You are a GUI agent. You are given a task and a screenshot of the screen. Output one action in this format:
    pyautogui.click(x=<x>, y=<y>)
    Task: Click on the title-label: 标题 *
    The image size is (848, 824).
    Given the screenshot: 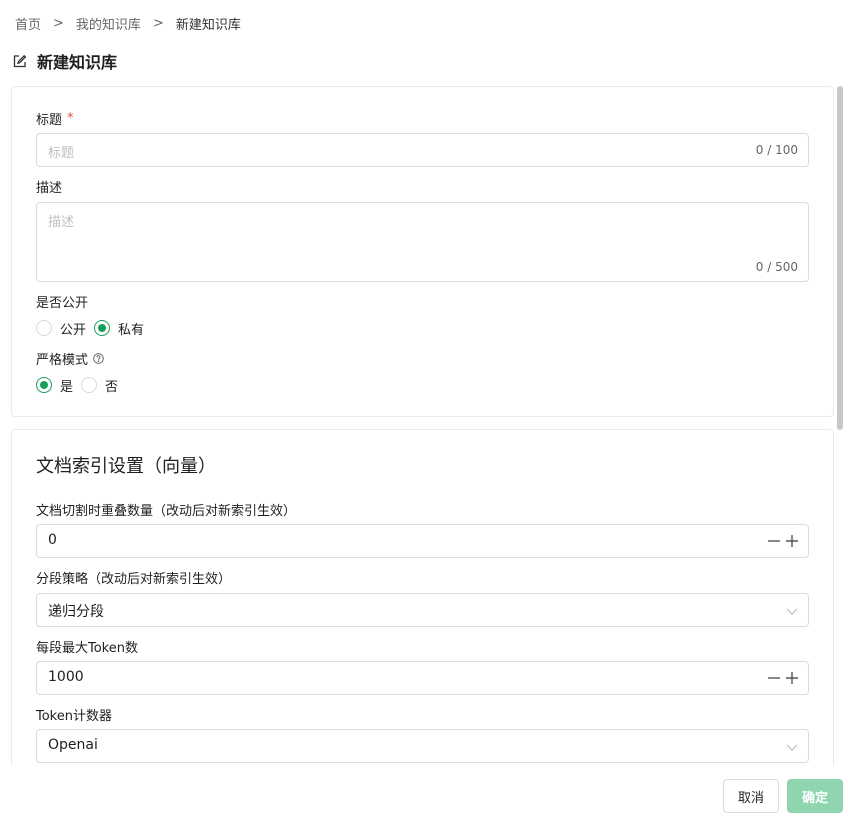 What is the action you would take?
    pyautogui.click(x=55, y=118)
    